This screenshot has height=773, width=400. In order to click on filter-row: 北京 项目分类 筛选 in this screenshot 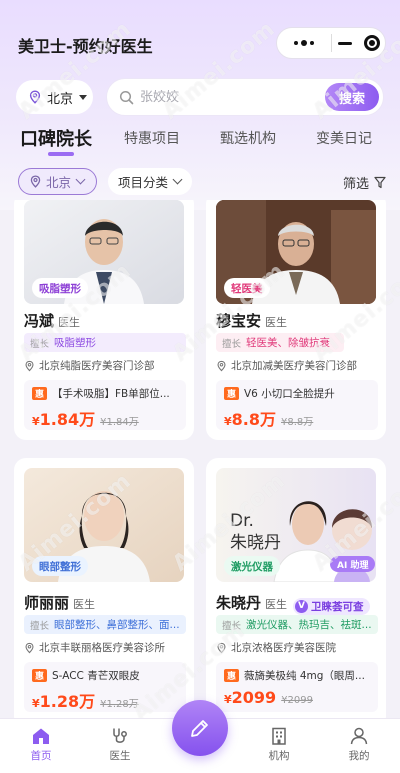, I will do `click(200, 182)`.